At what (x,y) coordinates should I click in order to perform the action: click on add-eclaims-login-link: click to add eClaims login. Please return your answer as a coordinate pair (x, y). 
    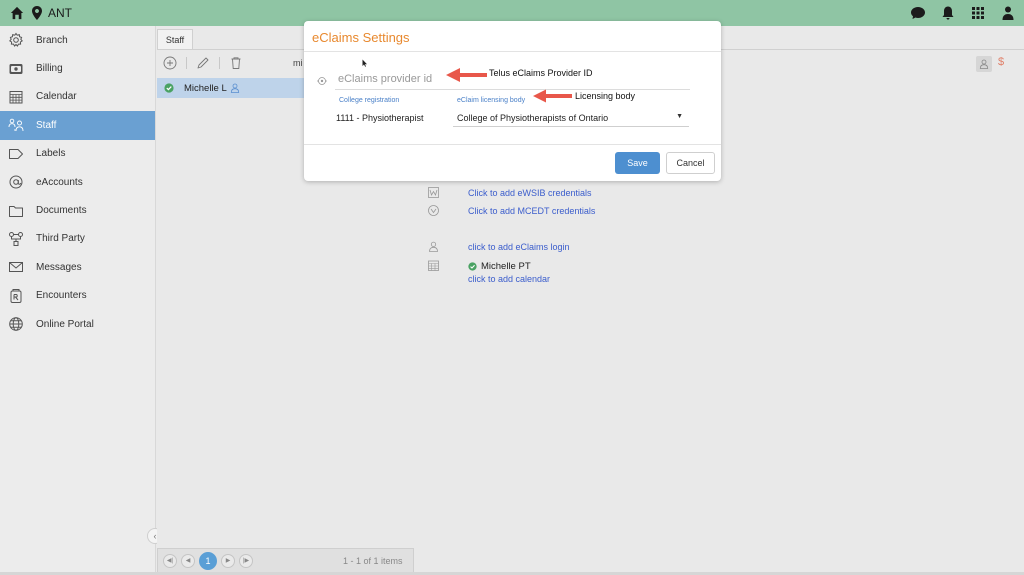
    Looking at the image, I should click on (519, 247).